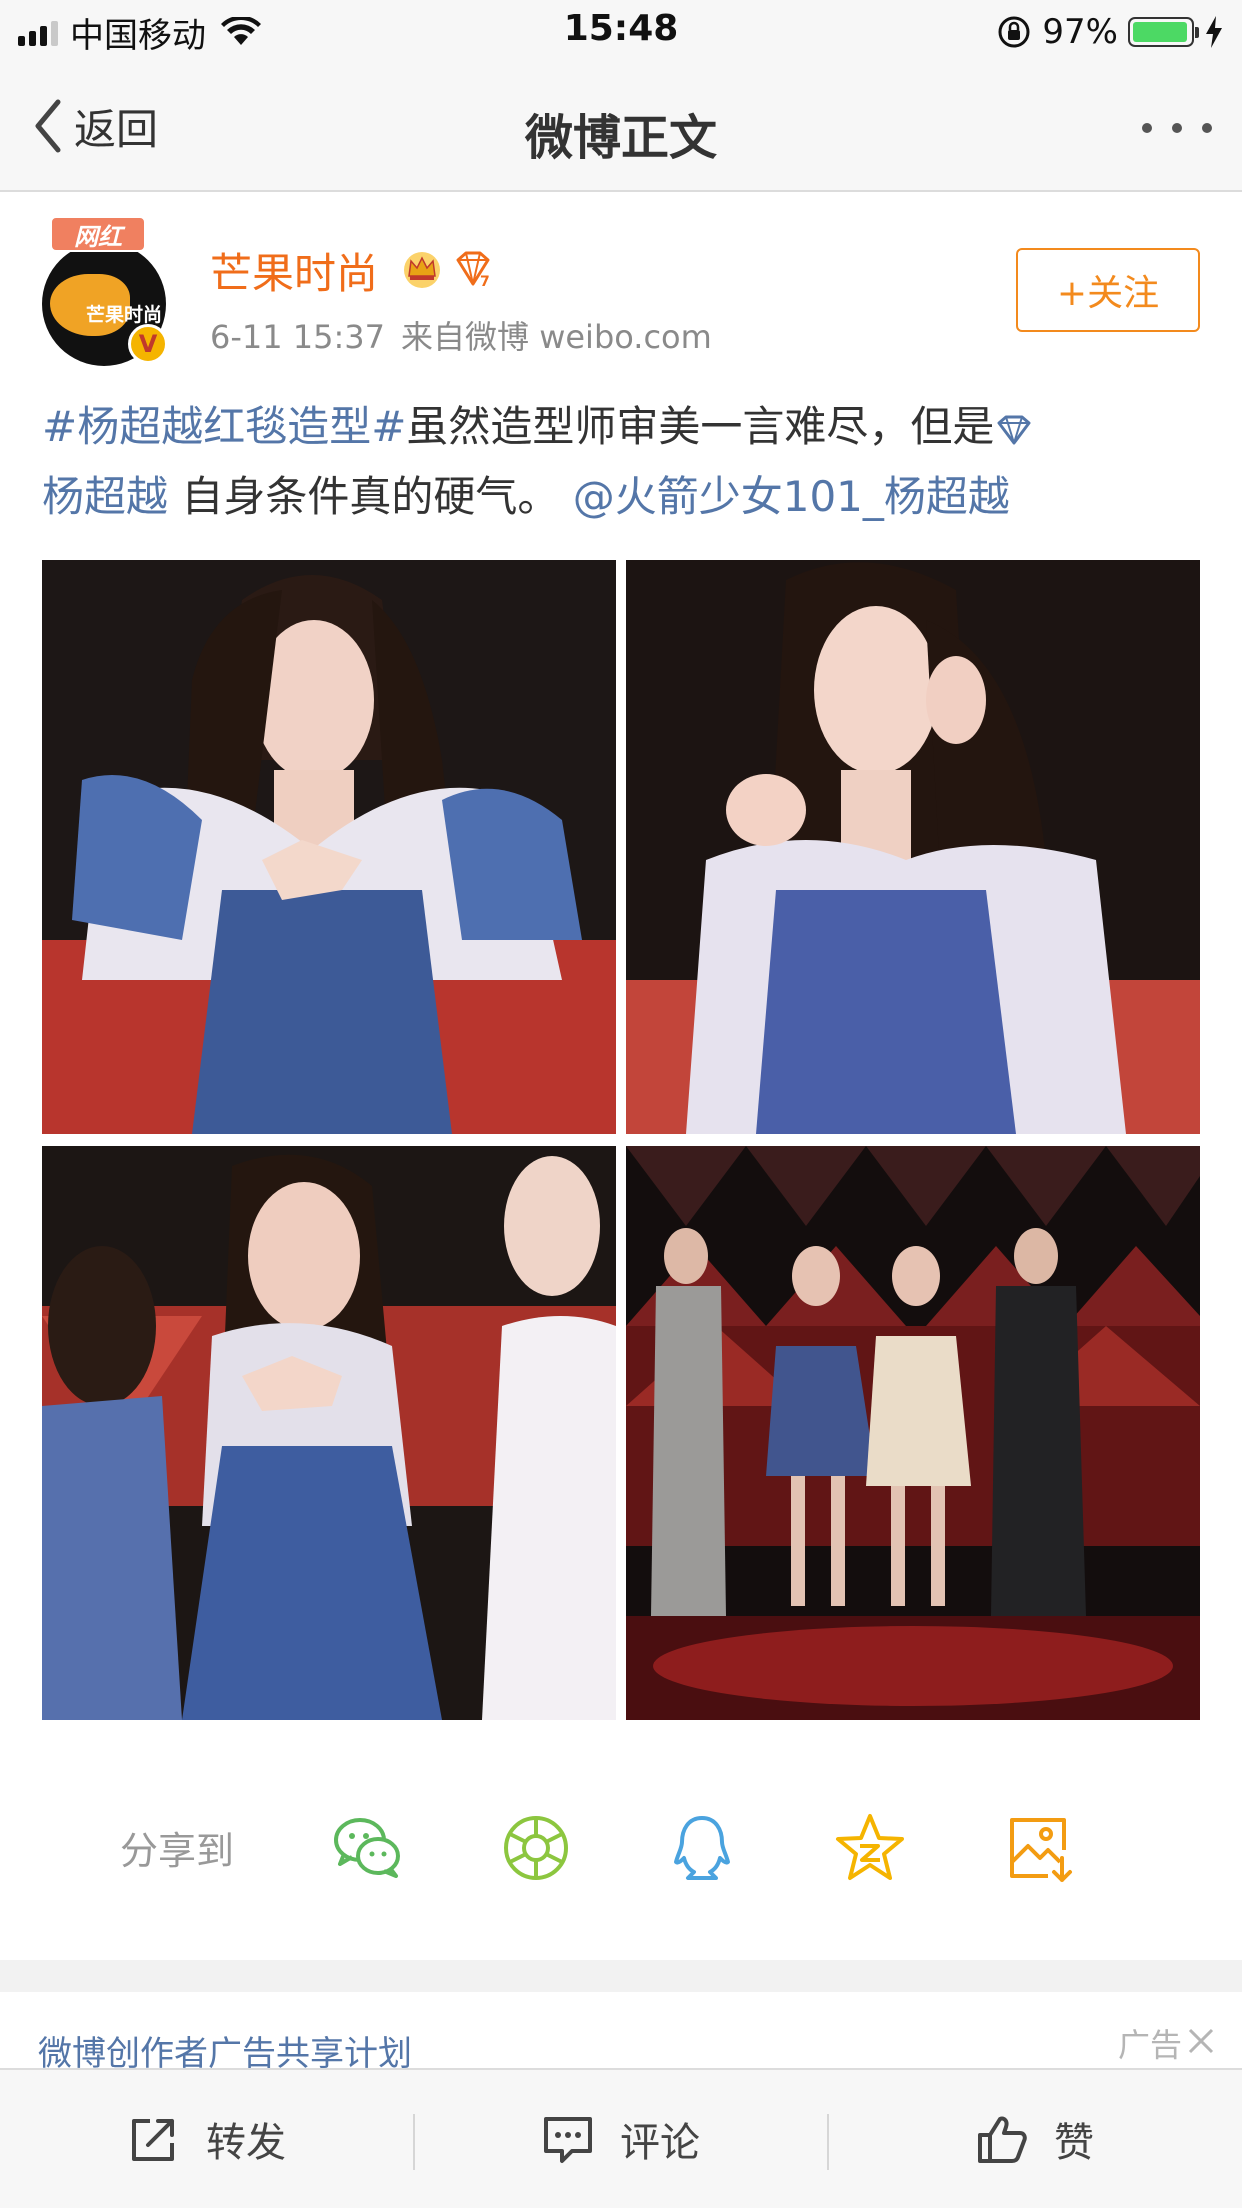  What do you see at coordinates (870, 1848) in the screenshot?
I see `qzone-icon` at bounding box center [870, 1848].